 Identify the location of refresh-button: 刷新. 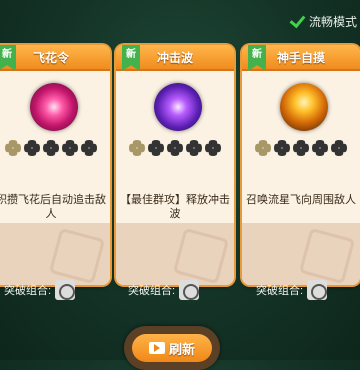
(172, 348).